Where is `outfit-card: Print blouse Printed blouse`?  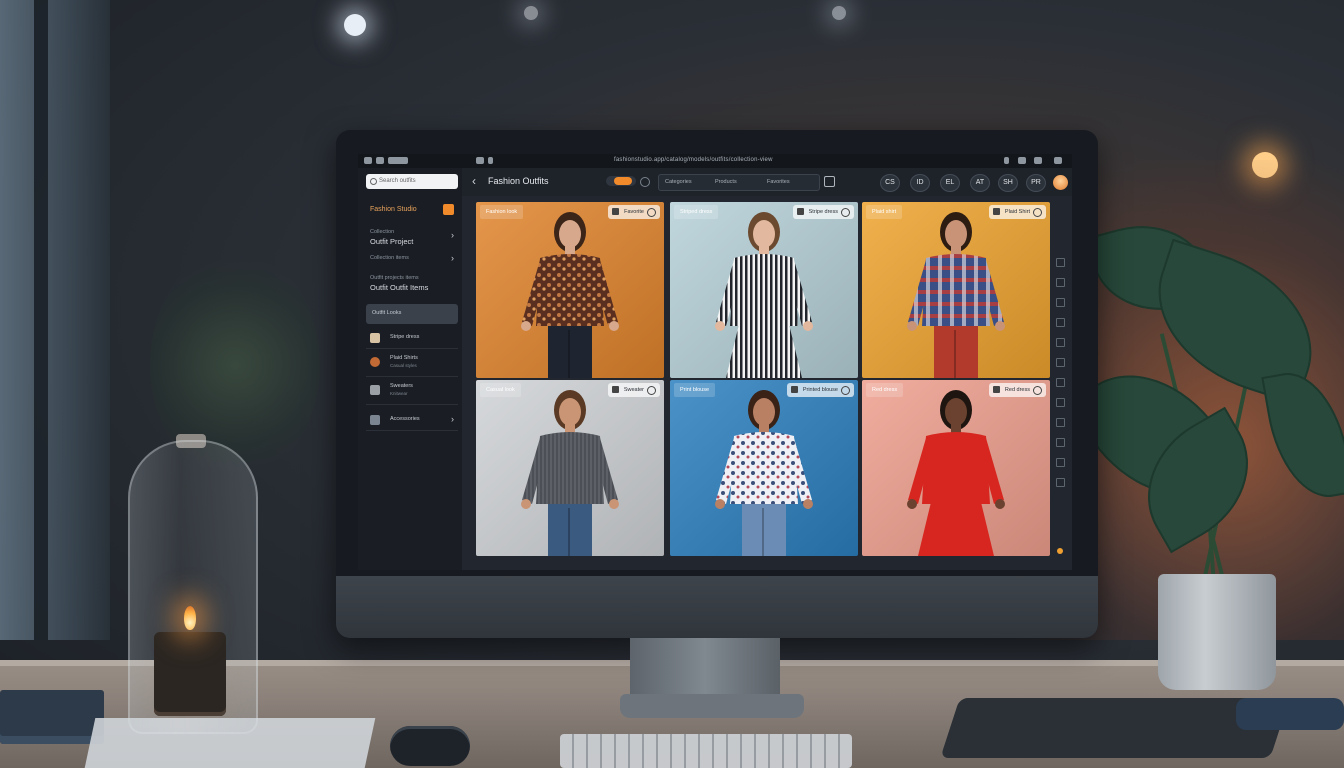
outfit-card: Print blouse Printed blouse is located at coordinates (764, 468).